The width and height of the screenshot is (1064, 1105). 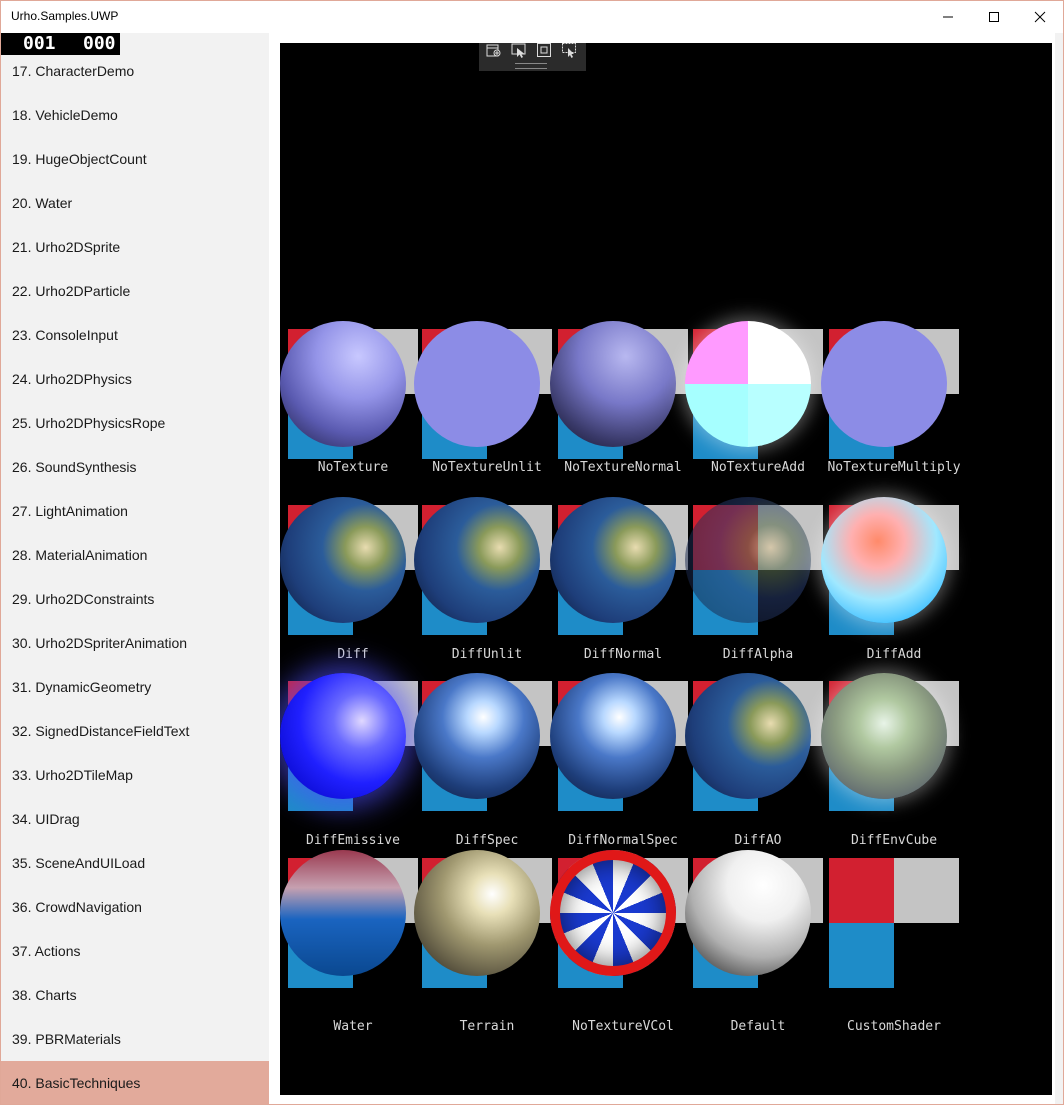 I want to click on technique-label: NoTextureUnlit, so click(x=487, y=467).